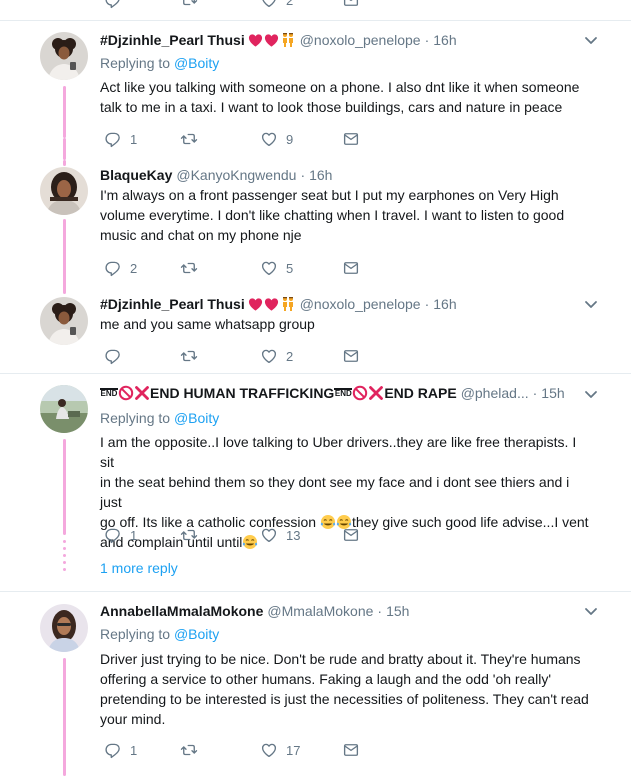 The height and width of the screenshot is (776, 631). What do you see at coordinates (320, 611) in the screenshot?
I see `handle: @MmalaMokone` at bounding box center [320, 611].